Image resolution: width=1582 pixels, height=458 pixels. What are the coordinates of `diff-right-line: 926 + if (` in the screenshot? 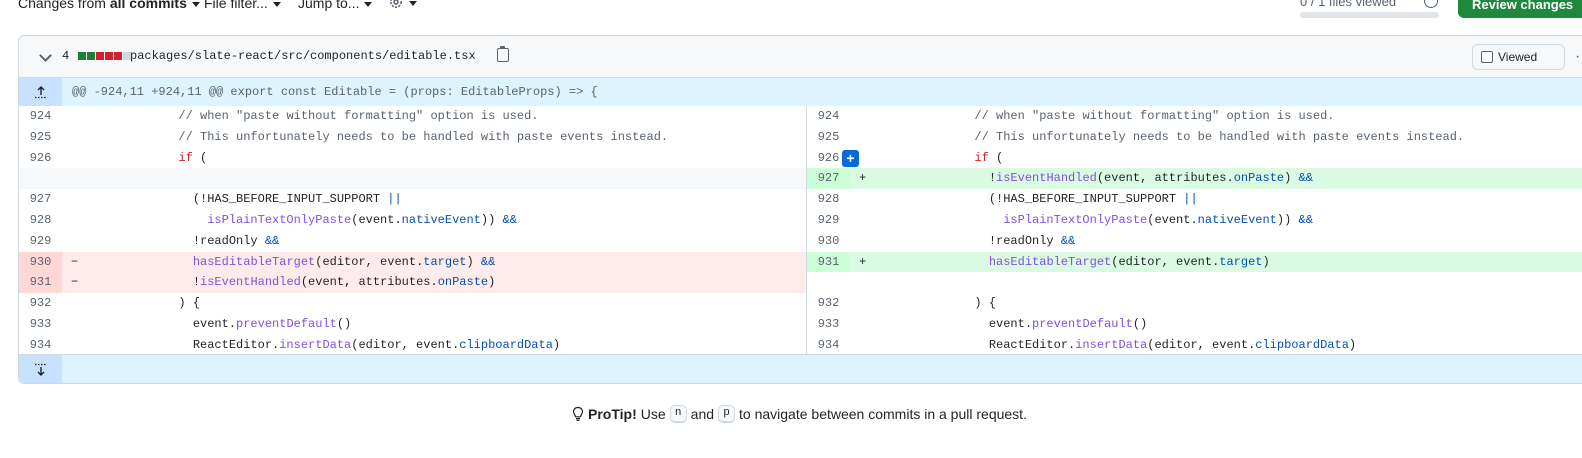 It's located at (1194, 158).